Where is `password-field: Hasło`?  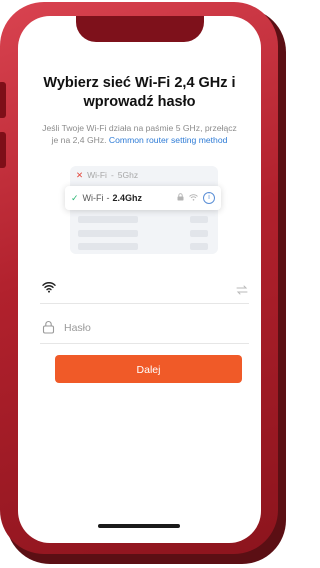
password-field: Hasło is located at coordinates (144, 328).